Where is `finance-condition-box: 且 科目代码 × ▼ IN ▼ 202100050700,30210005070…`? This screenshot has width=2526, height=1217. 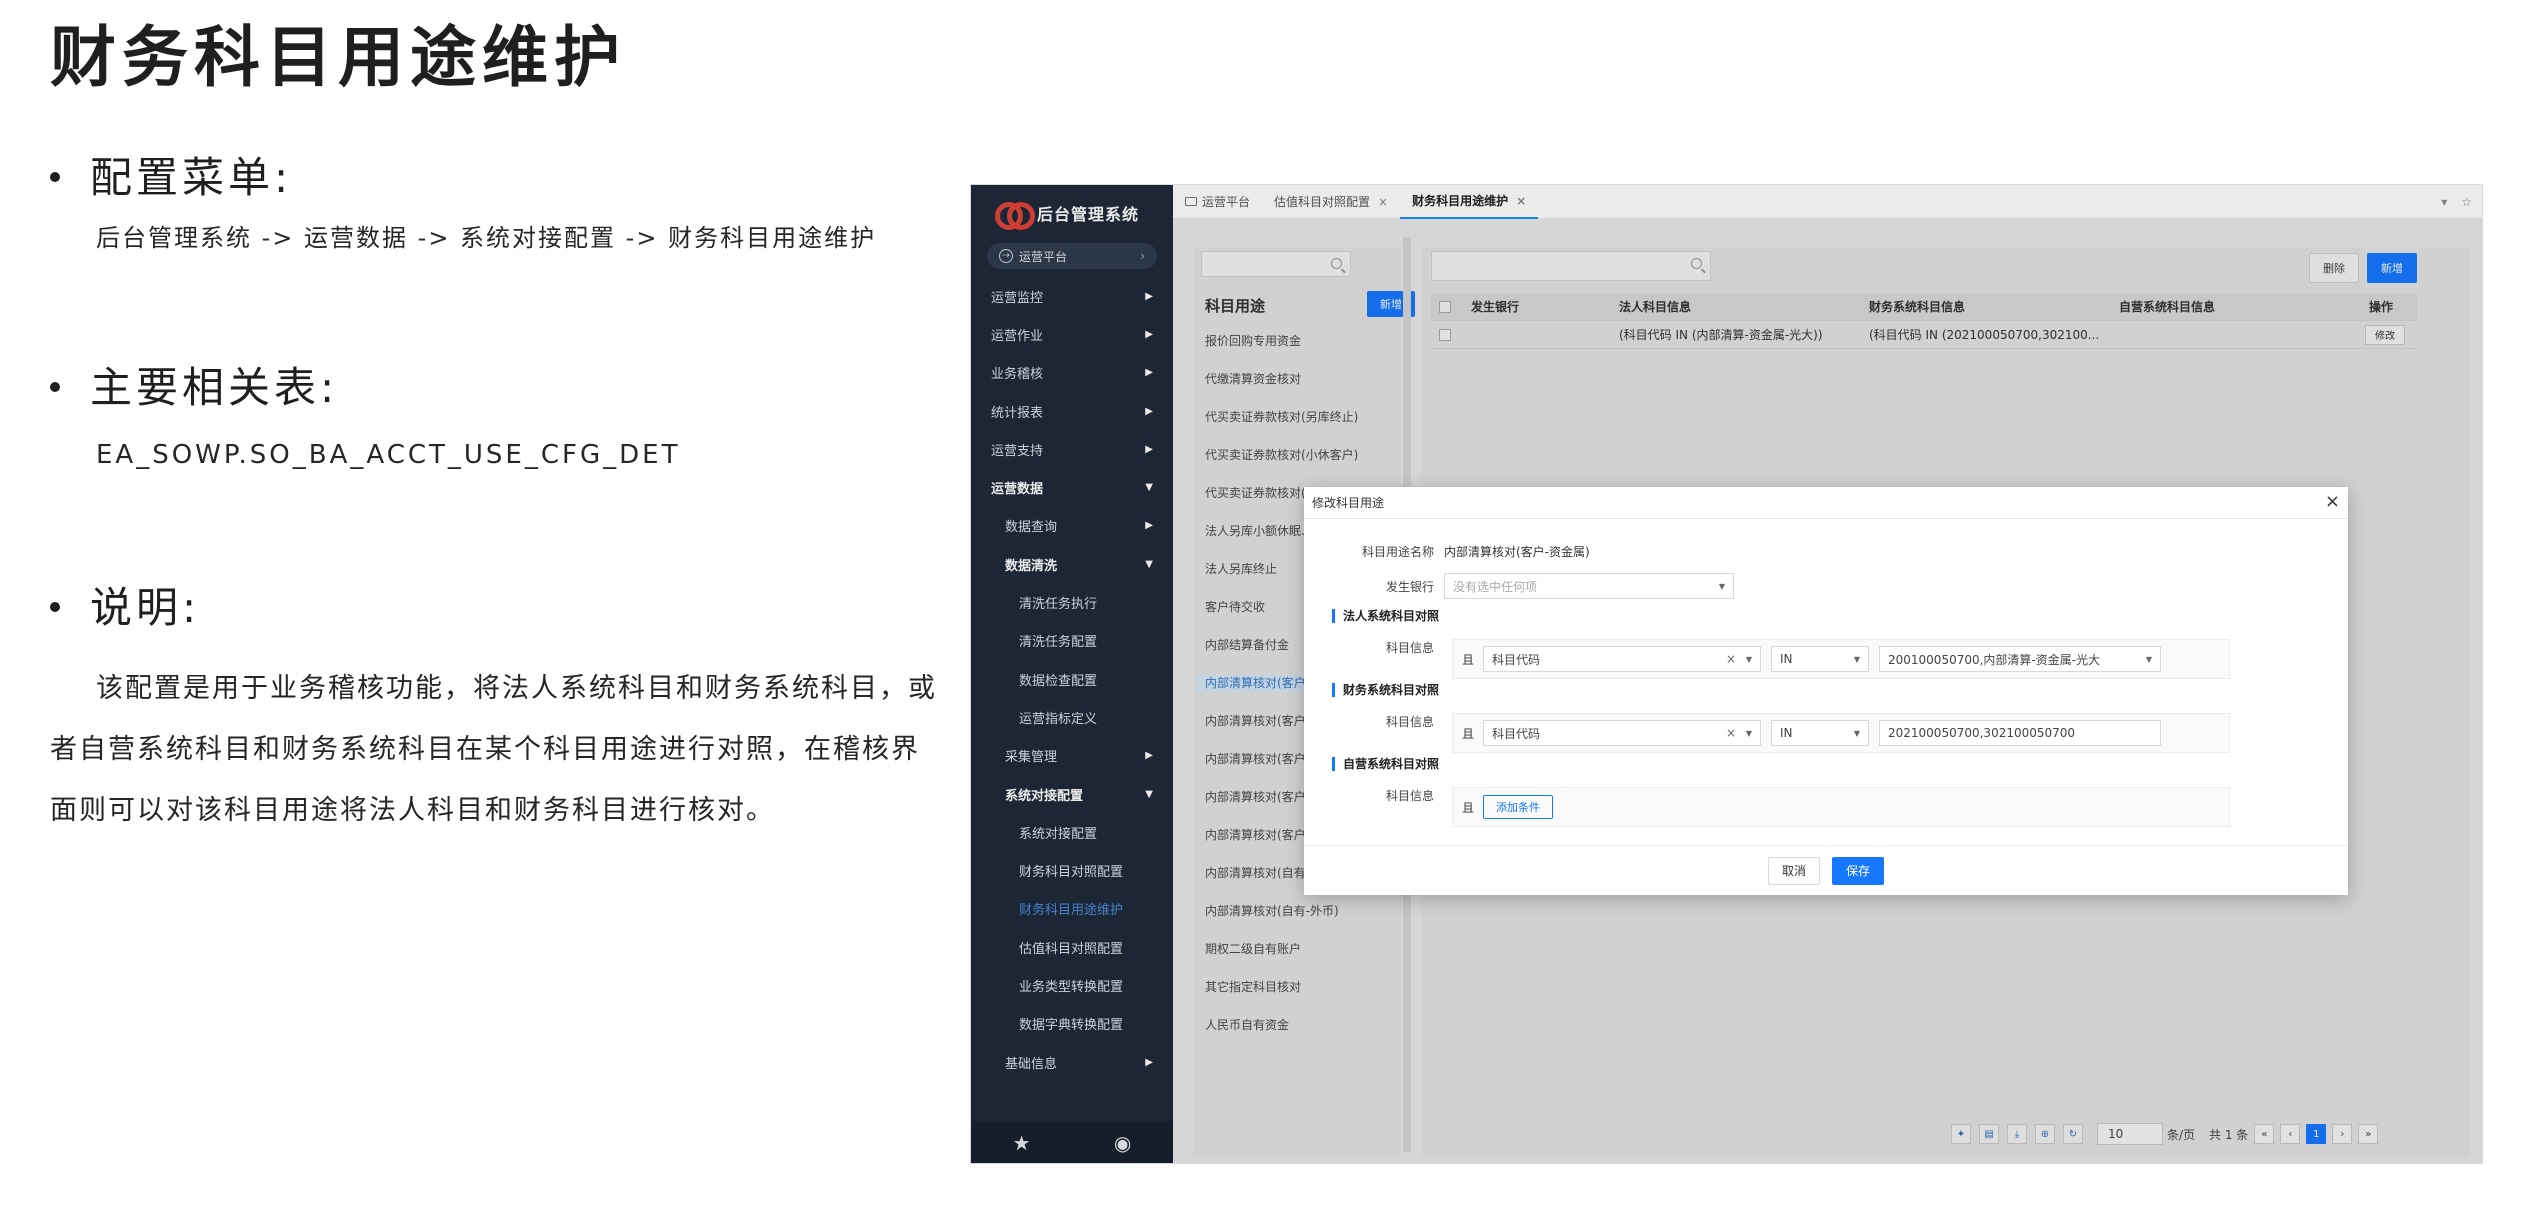 finance-condition-box: 且 科目代码 × ▼ IN ▼ 202100050700,30210005070… is located at coordinates (1841, 733).